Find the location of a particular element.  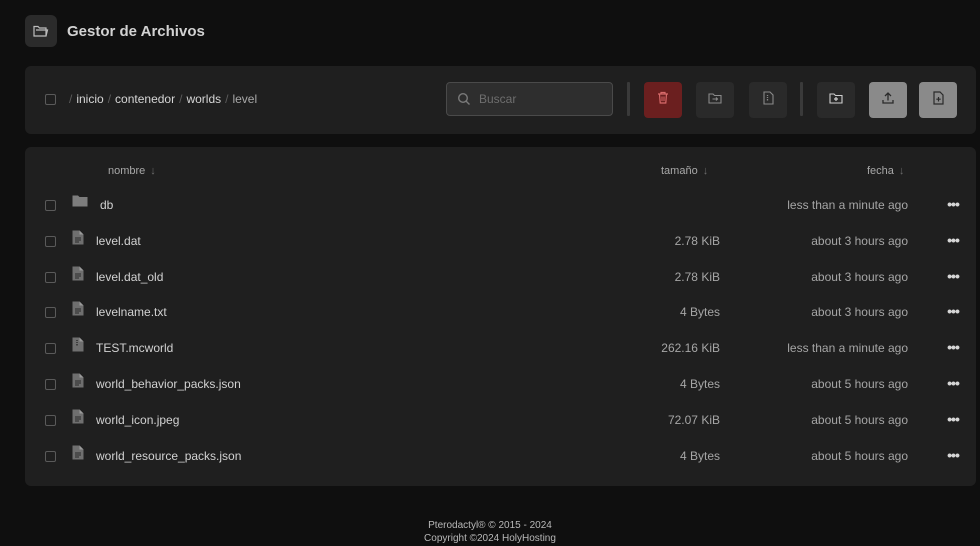

upload-icon is located at coordinates (888, 100).